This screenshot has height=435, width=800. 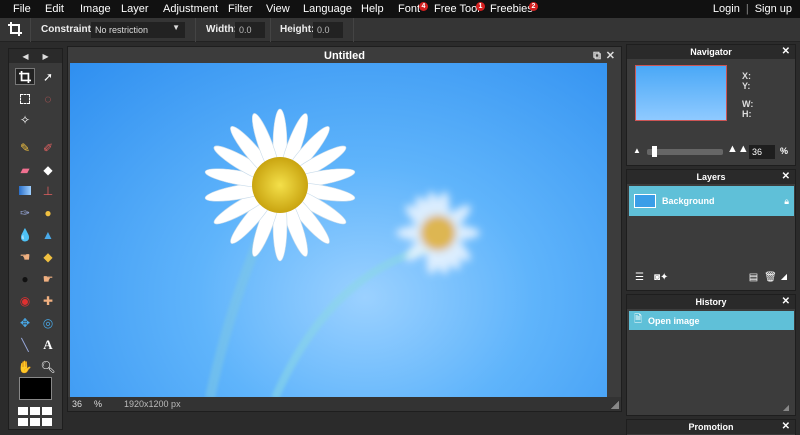 I want to click on menu-view: View, so click(x=278, y=9).